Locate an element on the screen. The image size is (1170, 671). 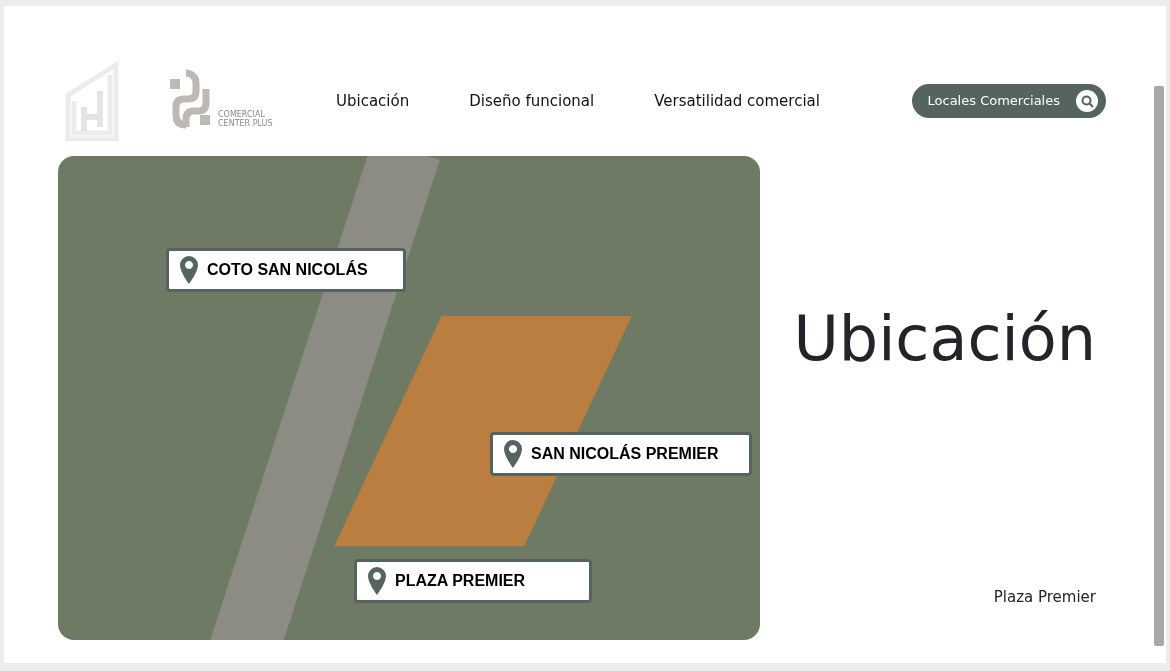
nav-link: Diseño funcional is located at coordinates (532, 101).